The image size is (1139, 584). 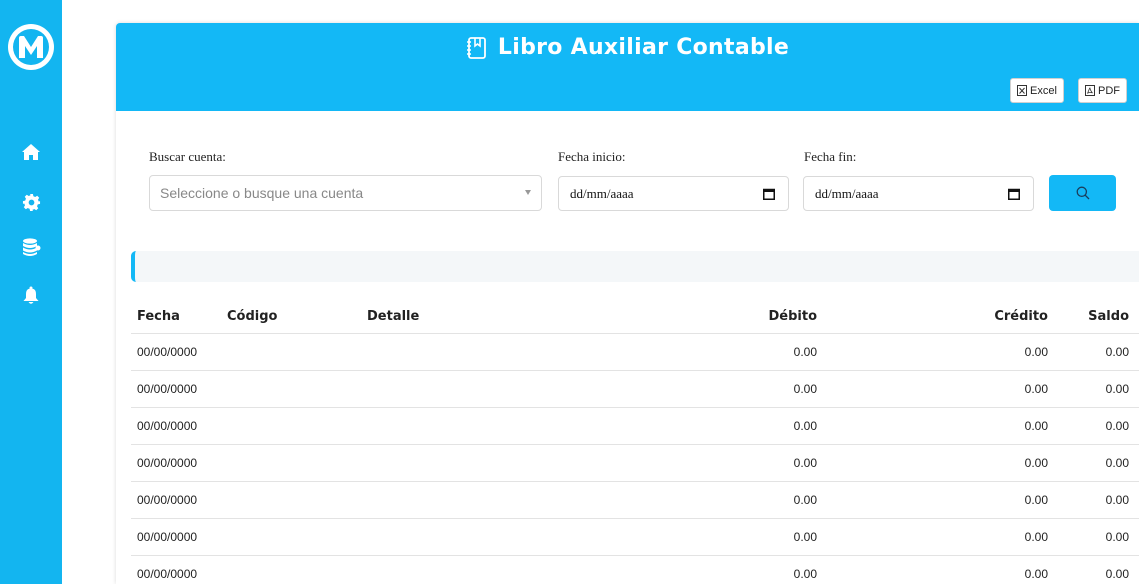 I want to click on column-header-saldo: Saldo, so click(x=1093, y=317).